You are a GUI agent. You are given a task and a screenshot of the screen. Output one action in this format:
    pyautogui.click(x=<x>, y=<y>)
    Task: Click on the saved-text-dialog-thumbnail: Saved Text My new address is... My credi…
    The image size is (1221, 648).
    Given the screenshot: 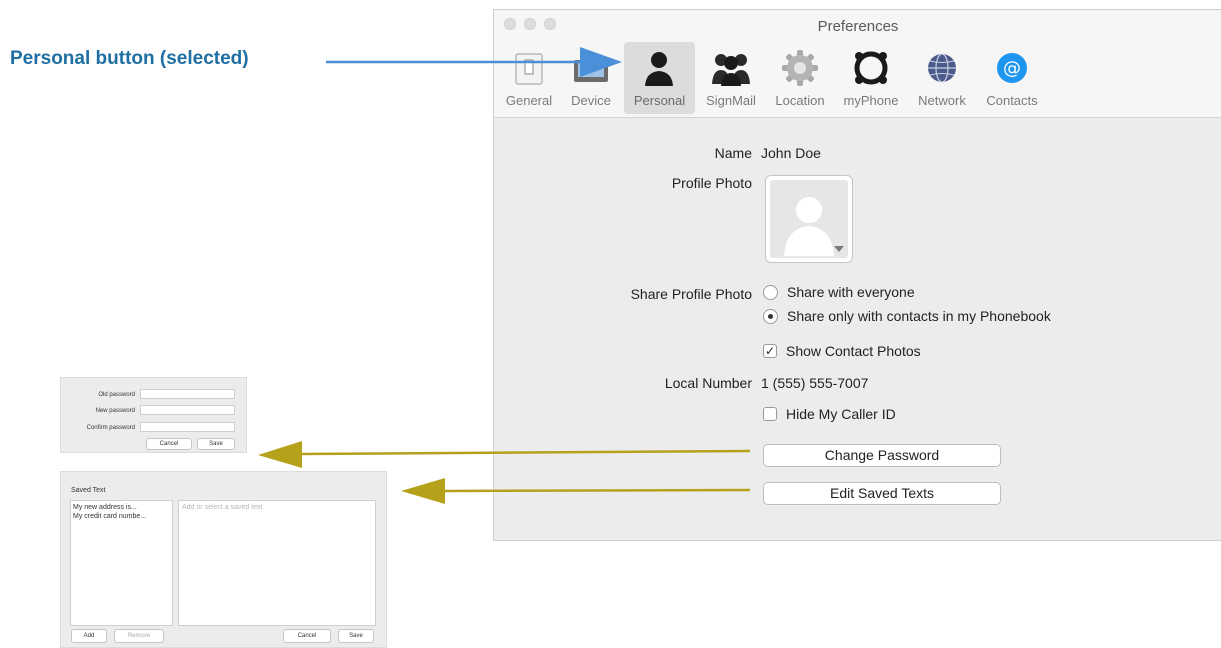 What is the action you would take?
    pyautogui.click(x=223, y=559)
    